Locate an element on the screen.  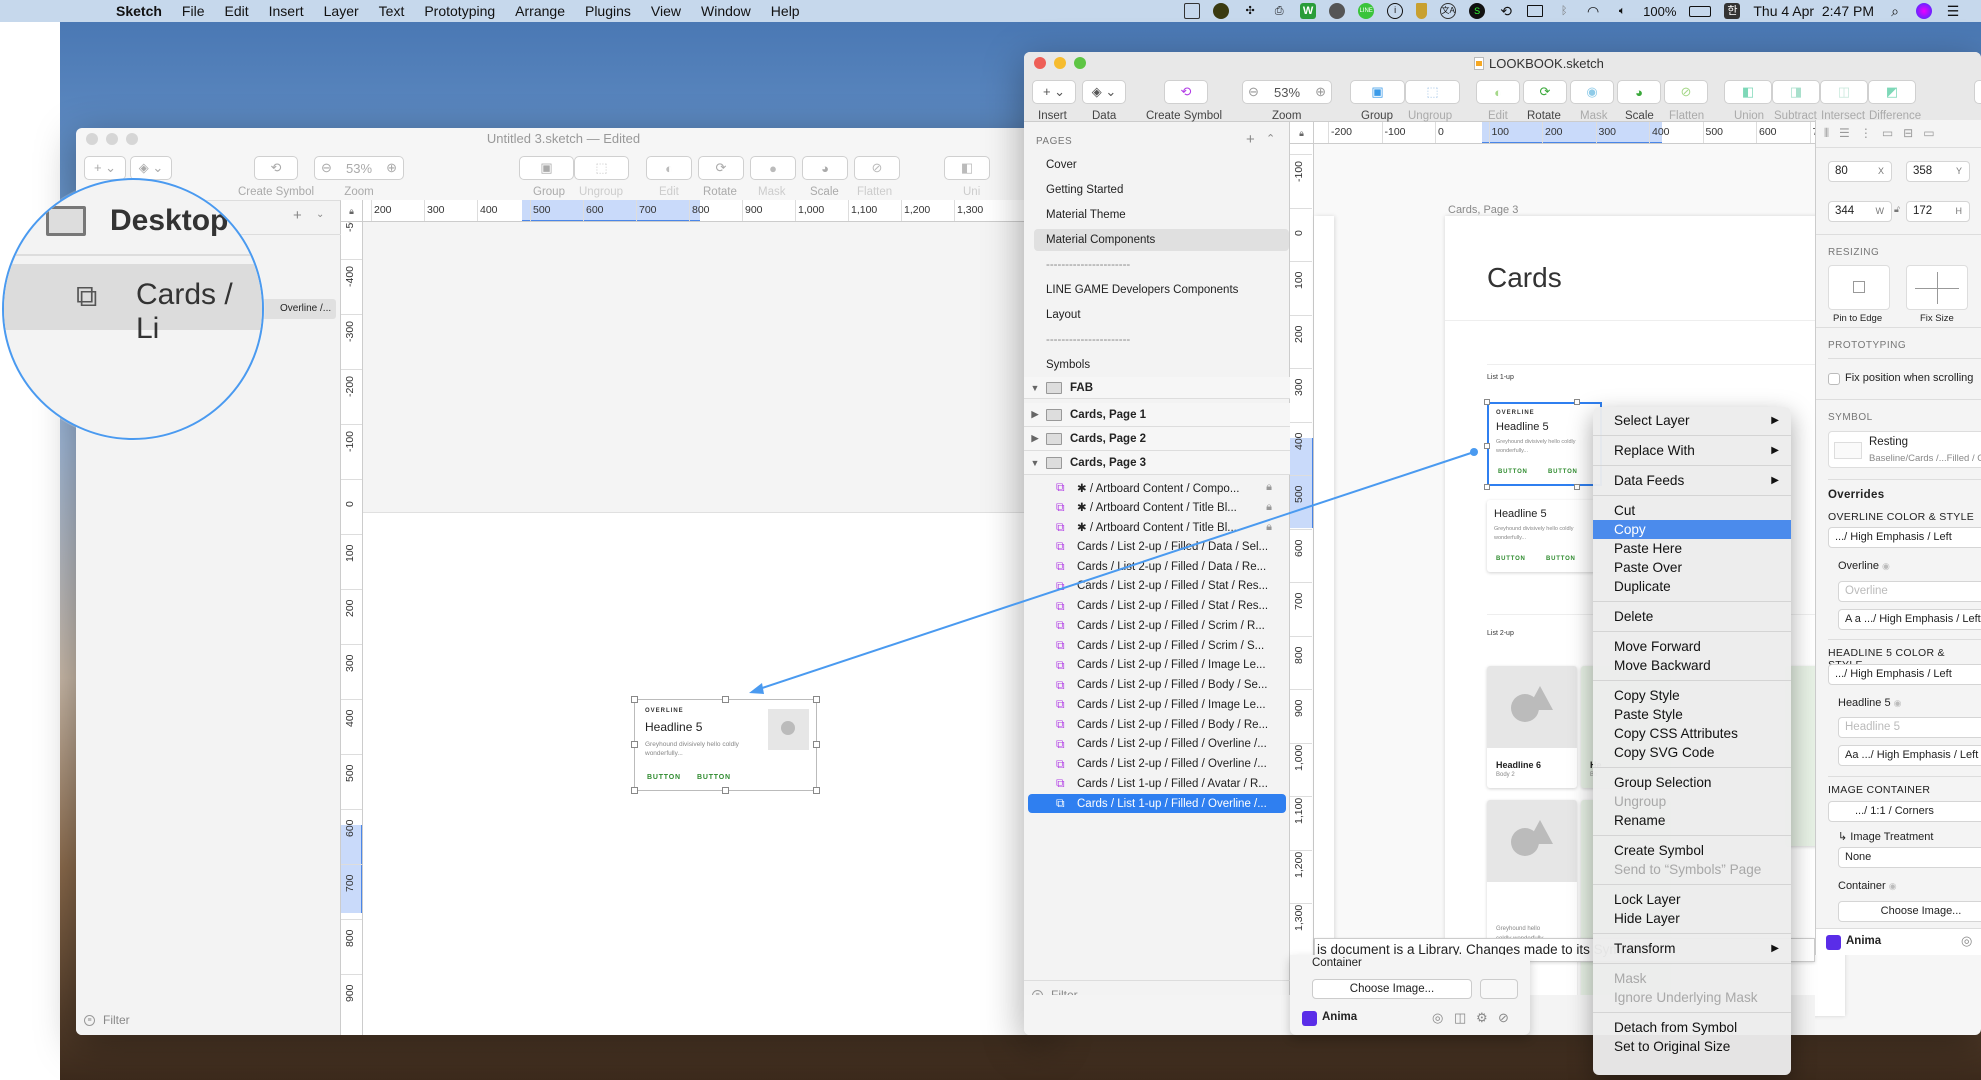
time-machine-icon: ⟲ is located at coordinates (1506, 11).